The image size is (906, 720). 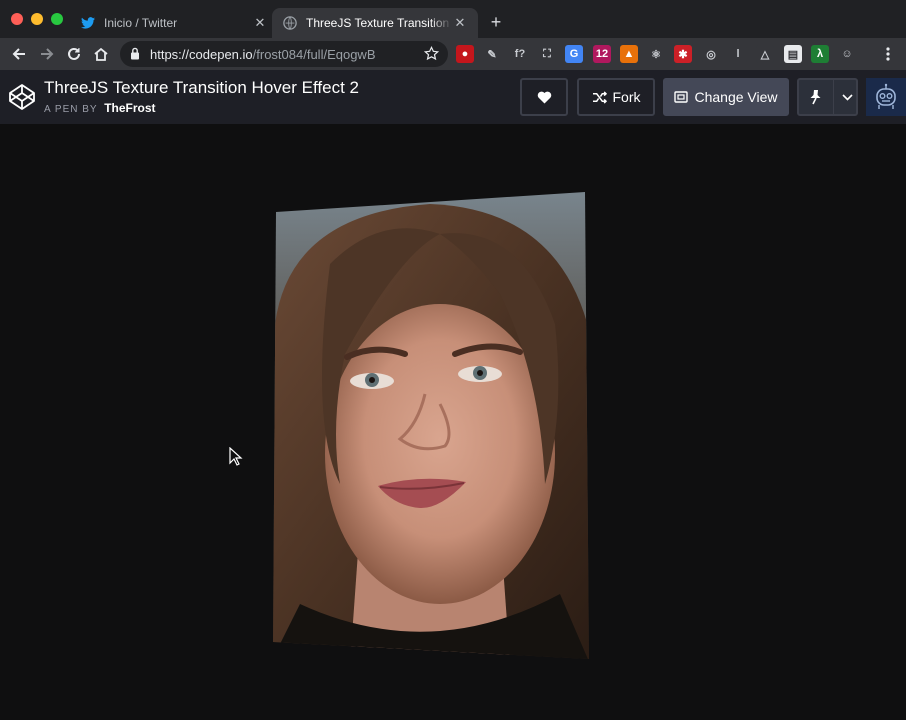 What do you see at coordinates (765, 54) in the screenshot?
I see `triangle-ext-icon: △` at bounding box center [765, 54].